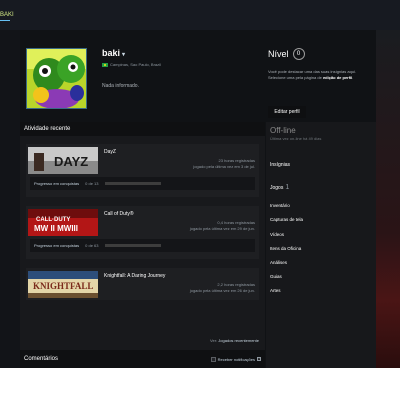 The image size is (400, 400). Describe the element at coordinates (53, 220) in the screenshot. I see `svg-text: CALL·DUTY` at that location.